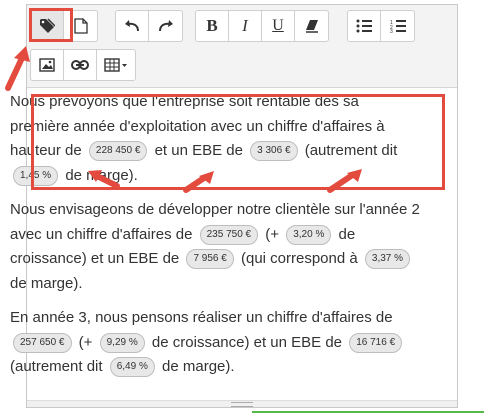 Image resolution: width=484 pixels, height=416 pixels. Describe the element at coordinates (42, 342) in the screenshot. I see `value-tag: 257 650 €` at that location.